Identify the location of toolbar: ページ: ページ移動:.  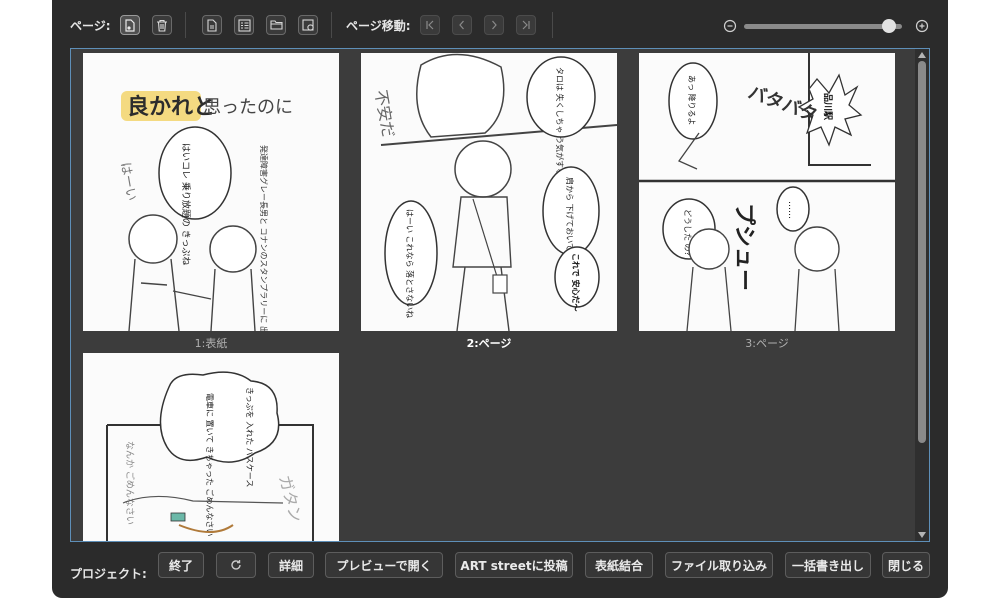
(500, 26).